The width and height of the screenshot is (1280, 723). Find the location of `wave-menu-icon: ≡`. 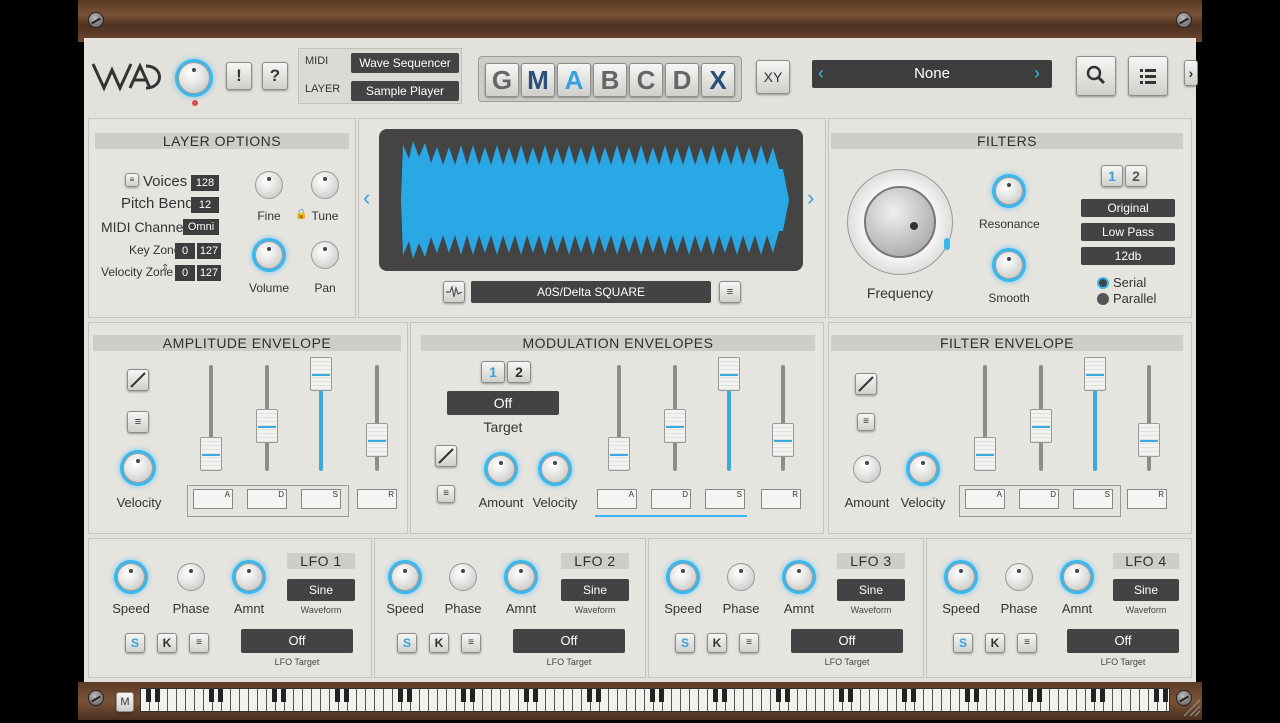

wave-menu-icon: ≡ is located at coordinates (730, 292).